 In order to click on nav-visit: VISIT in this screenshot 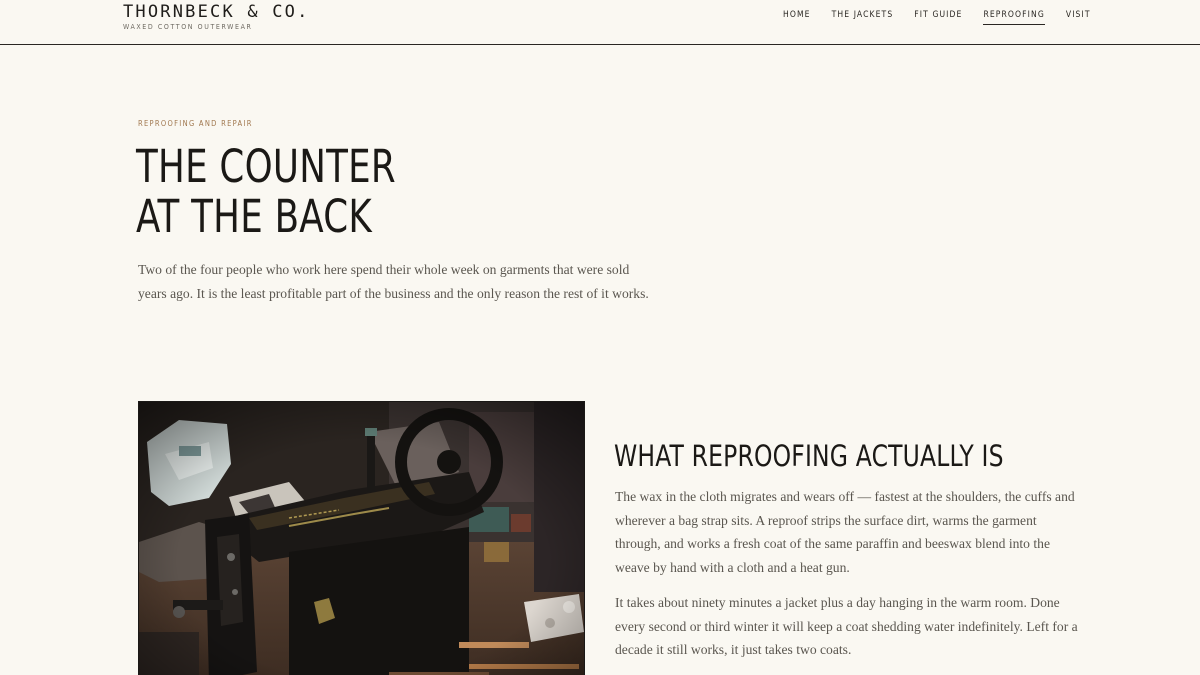, I will do `click(1078, 17)`.